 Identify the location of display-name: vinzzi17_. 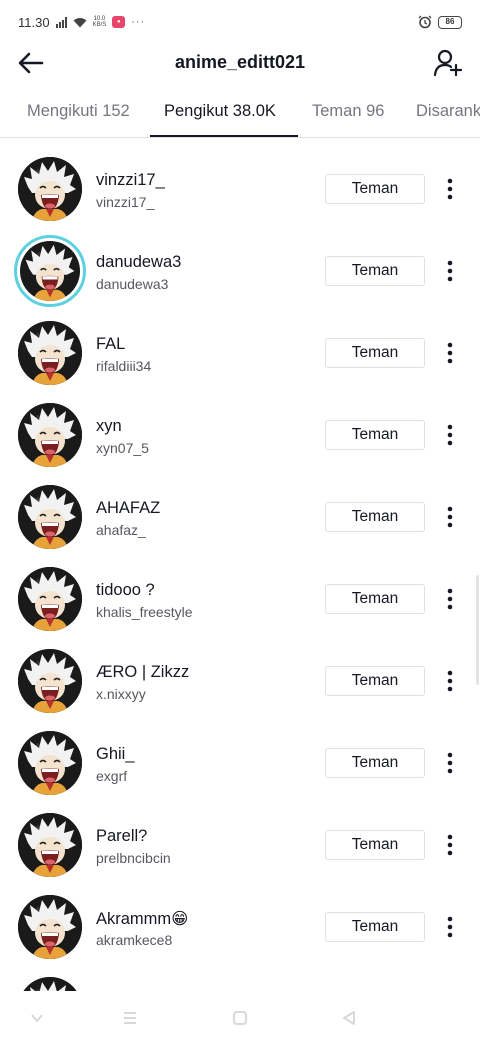
(130, 180).